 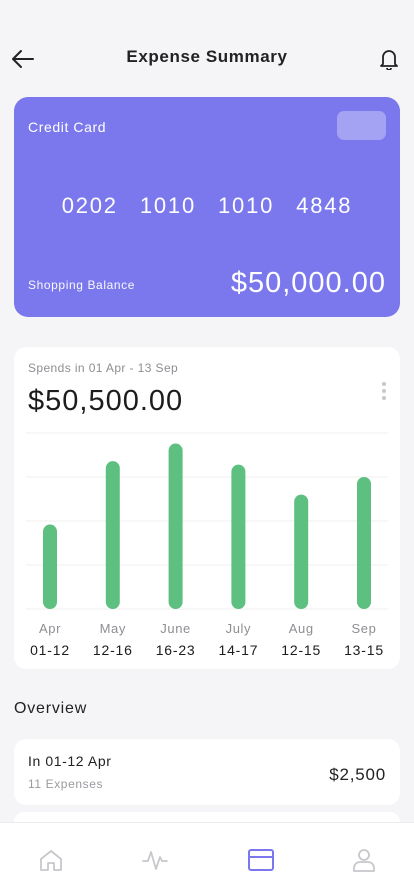 I want to click on card-number: 0202 1010 1010 4848, so click(x=207, y=206).